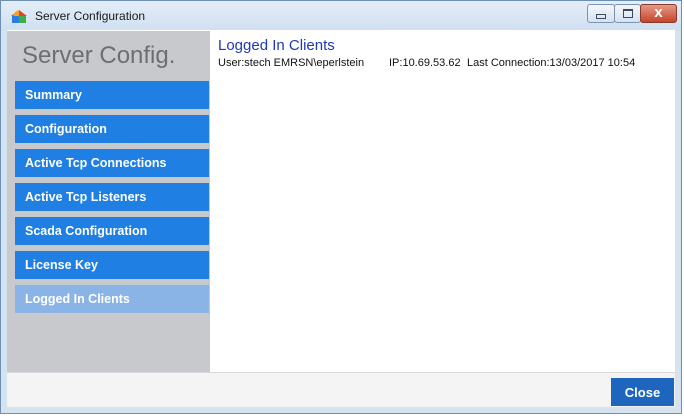  I want to click on close-button: Close, so click(642, 392).